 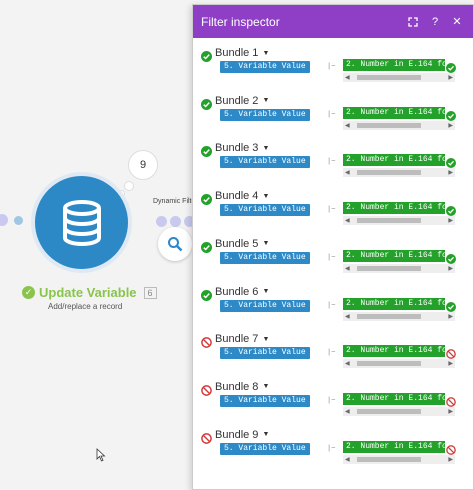 I want to click on bundle-toggle: Bundle 8 ▼, so click(x=242, y=387).